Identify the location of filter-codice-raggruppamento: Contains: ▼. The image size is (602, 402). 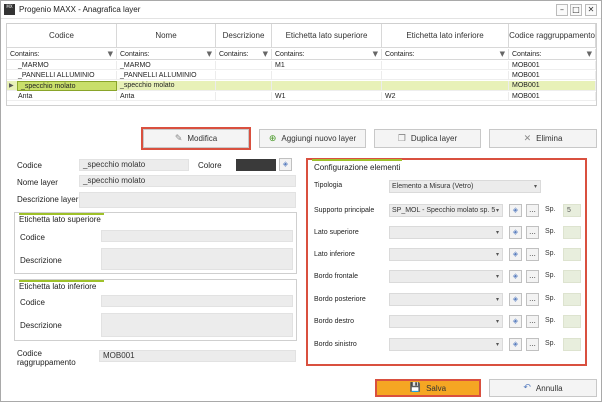
(552, 54).